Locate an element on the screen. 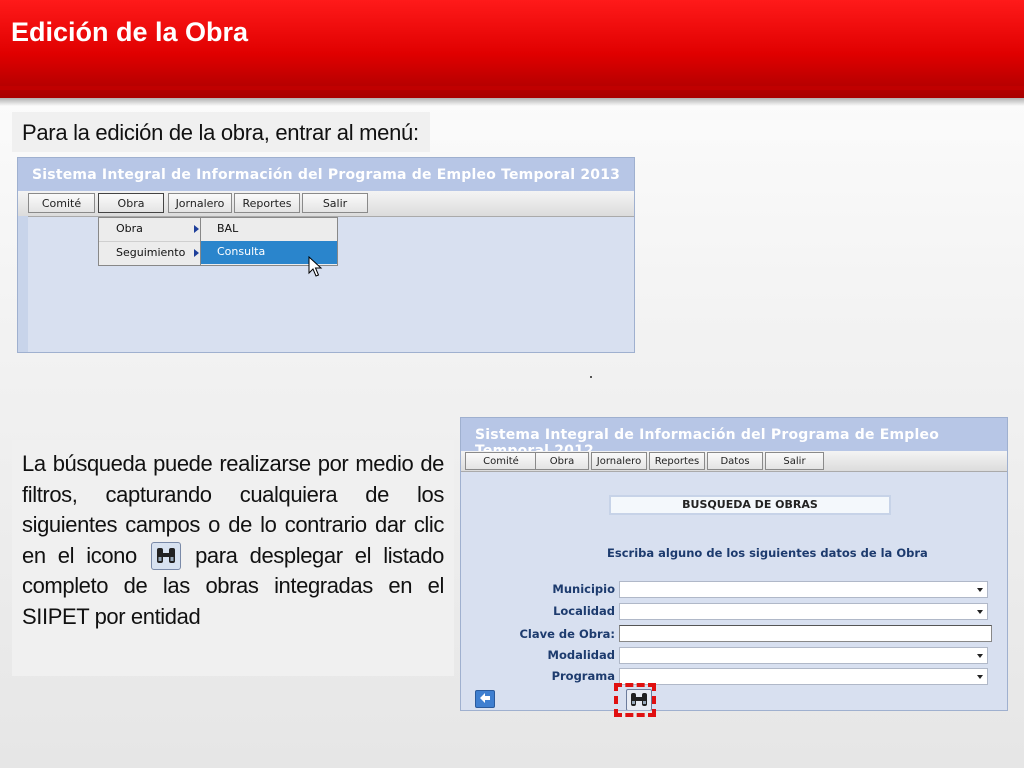 The height and width of the screenshot is (768, 1024). menu-bar: Comité Obra Jornalero Reportes Salir is located at coordinates (326, 204).